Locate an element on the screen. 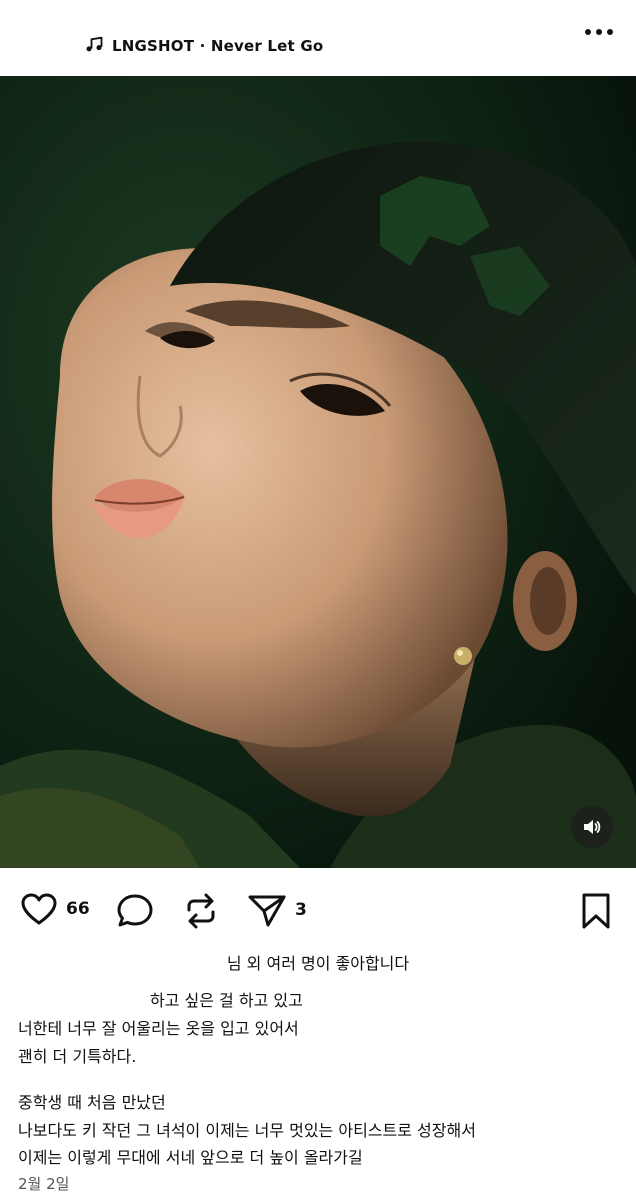 This screenshot has width=636, height=1199. mute-button is located at coordinates (592, 827).